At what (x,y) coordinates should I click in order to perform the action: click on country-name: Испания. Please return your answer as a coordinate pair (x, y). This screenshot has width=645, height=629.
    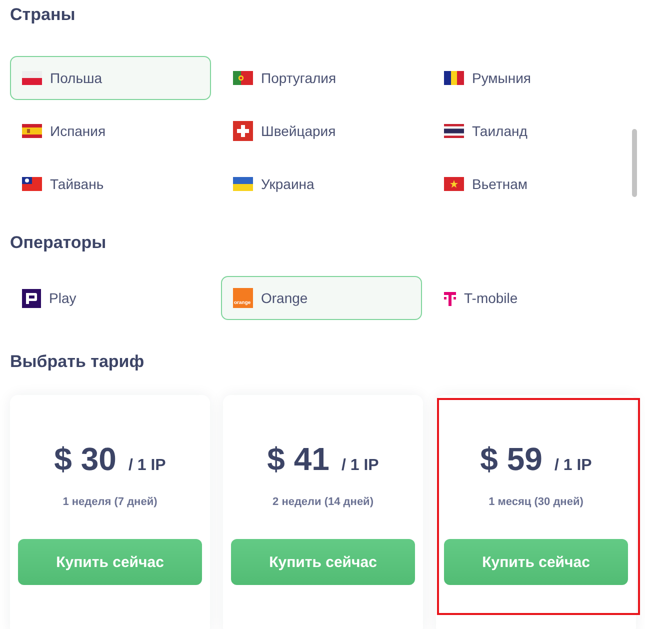
    Looking at the image, I should click on (78, 131).